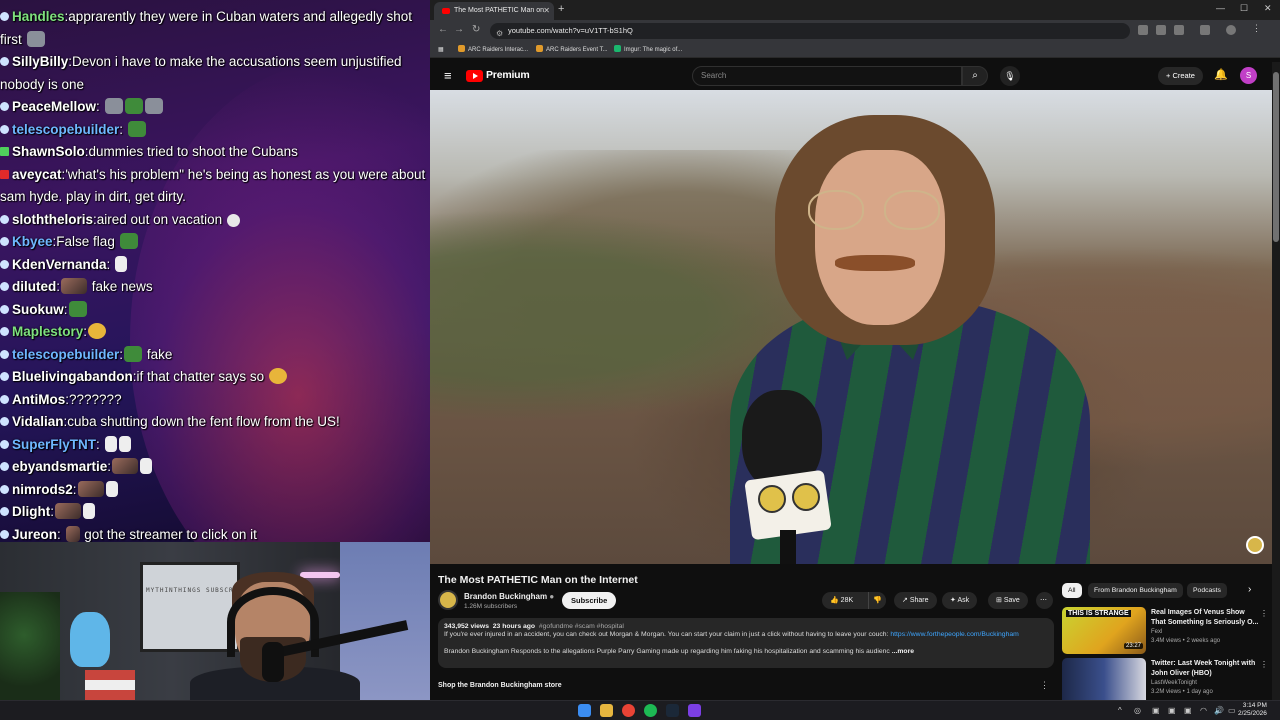 This screenshot has height=720, width=1280. What do you see at coordinates (903, 651) in the screenshot?
I see `more-link: ...more` at bounding box center [903, 651].